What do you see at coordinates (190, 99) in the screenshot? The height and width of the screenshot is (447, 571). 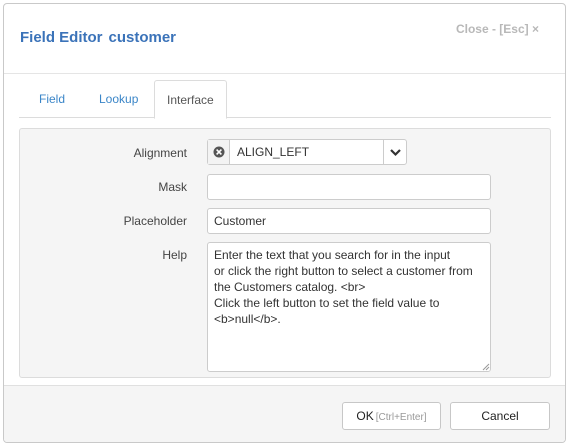 I see `tab-interface: Interface` at bounding box center [190, 99].